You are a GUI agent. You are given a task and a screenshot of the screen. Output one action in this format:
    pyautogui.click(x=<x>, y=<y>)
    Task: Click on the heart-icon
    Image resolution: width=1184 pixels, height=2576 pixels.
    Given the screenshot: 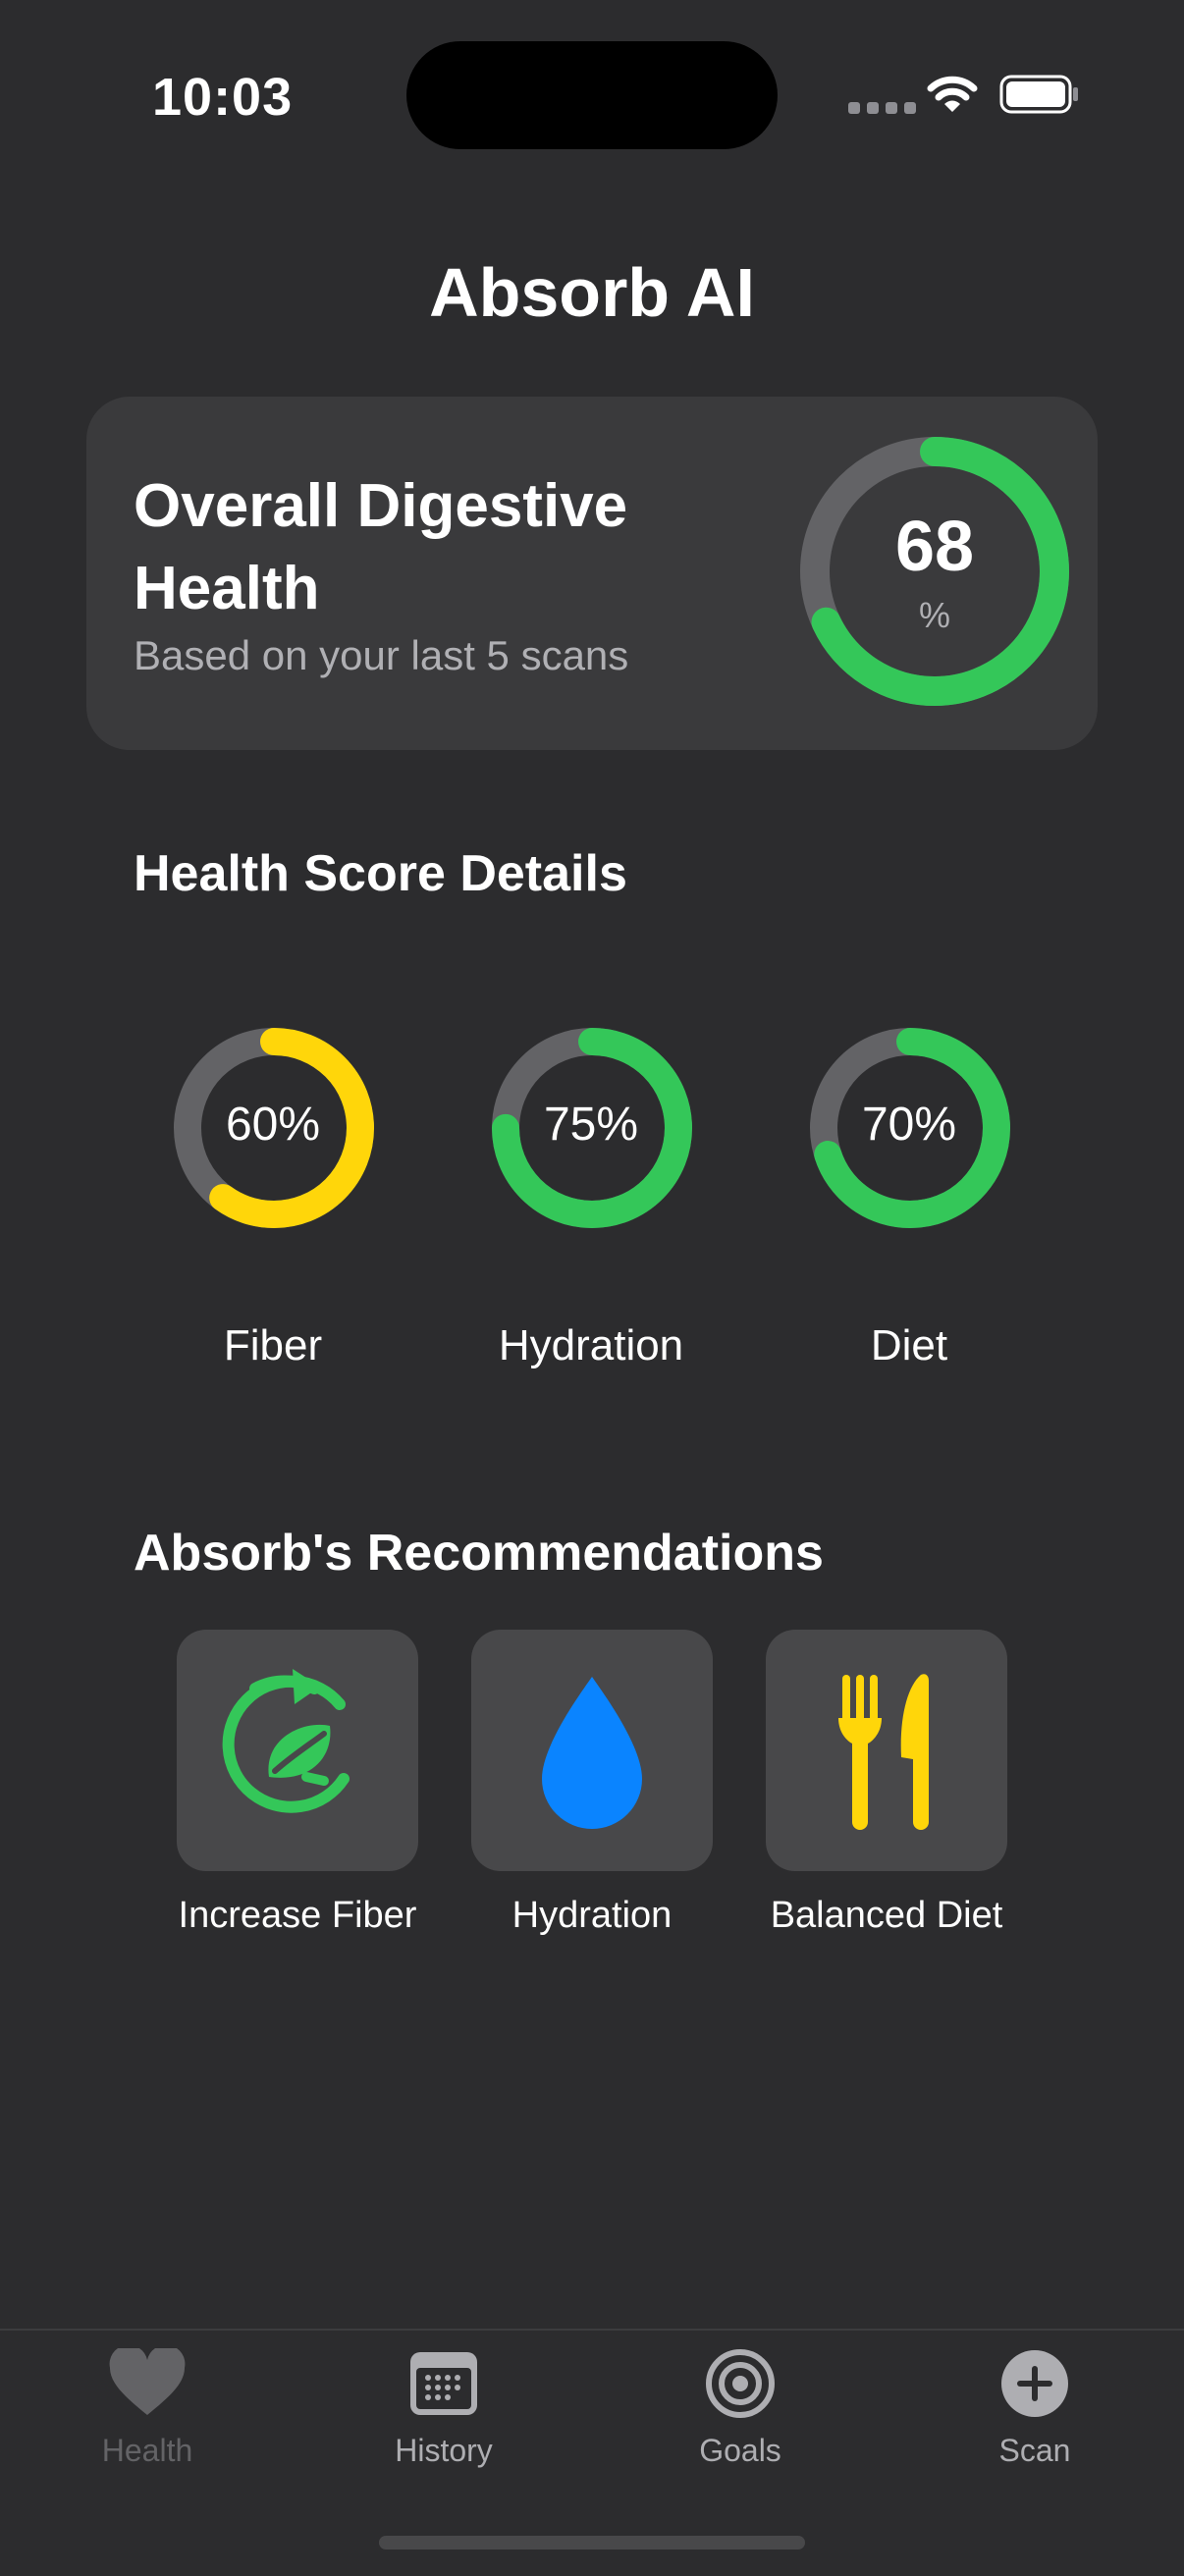 What is the action you would take?
    pyautogui.click(x=148, y=2381)
    